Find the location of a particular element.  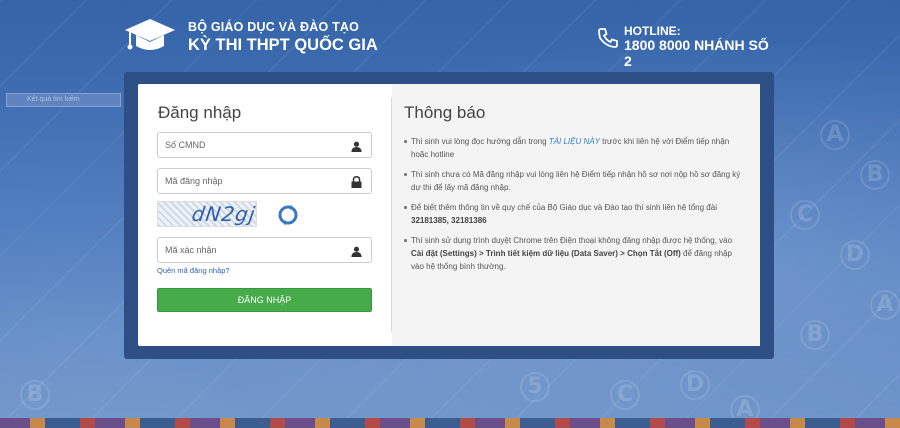

bottom-strip is located at coordinates (450, 423).